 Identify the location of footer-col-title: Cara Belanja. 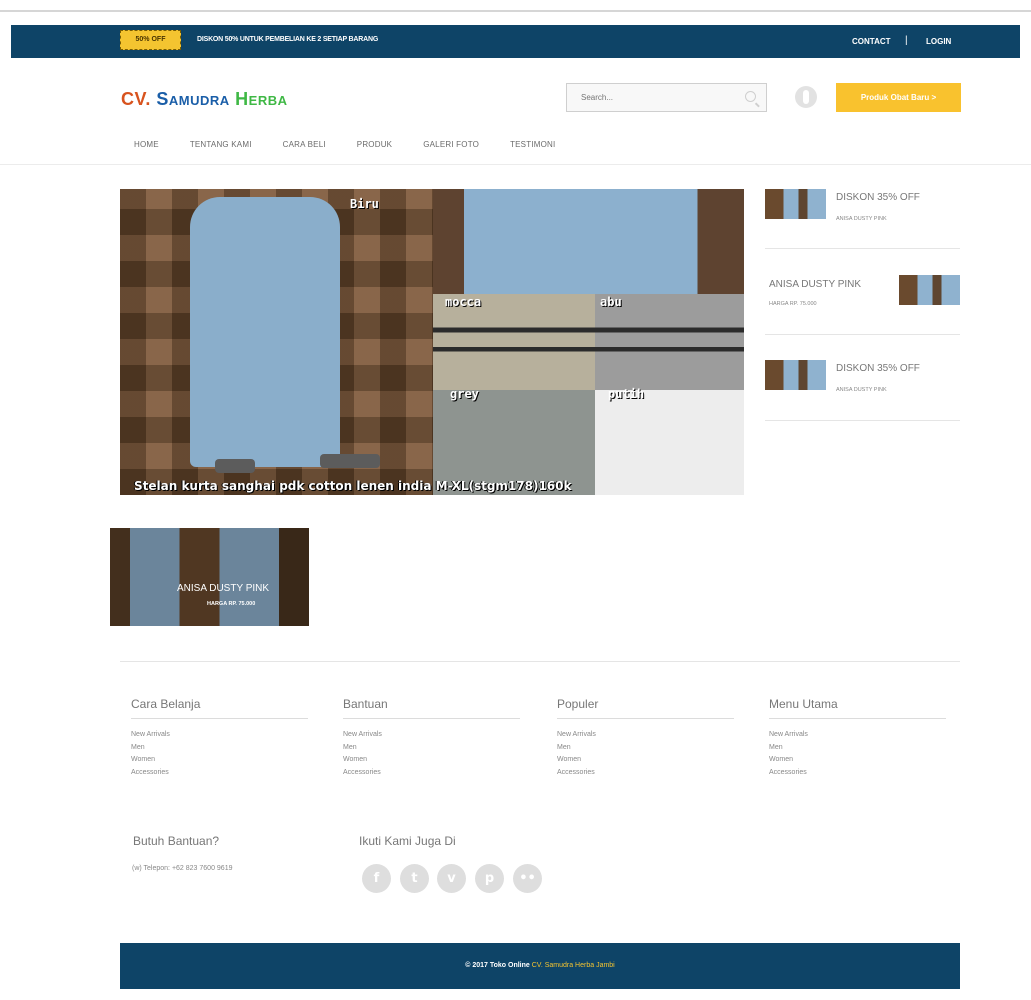
(219, 708).